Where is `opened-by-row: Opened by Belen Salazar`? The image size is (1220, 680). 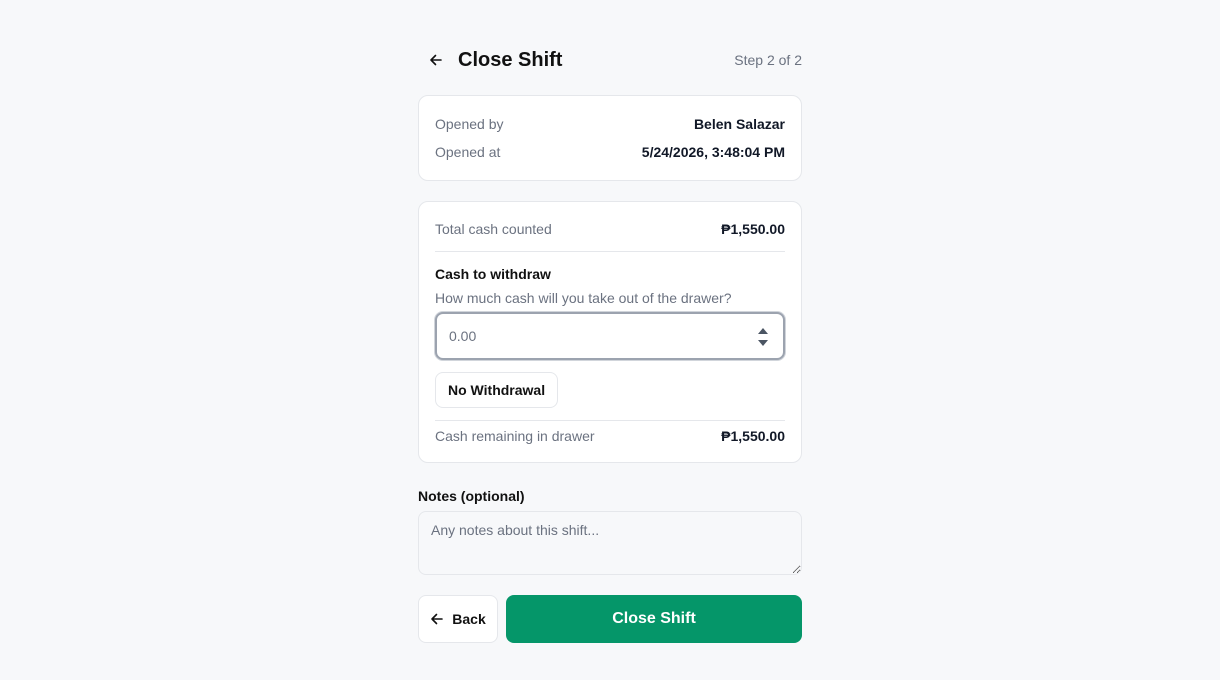 opened-by-row: Opened by Belen Salazar is located at coordinates (610, 124).